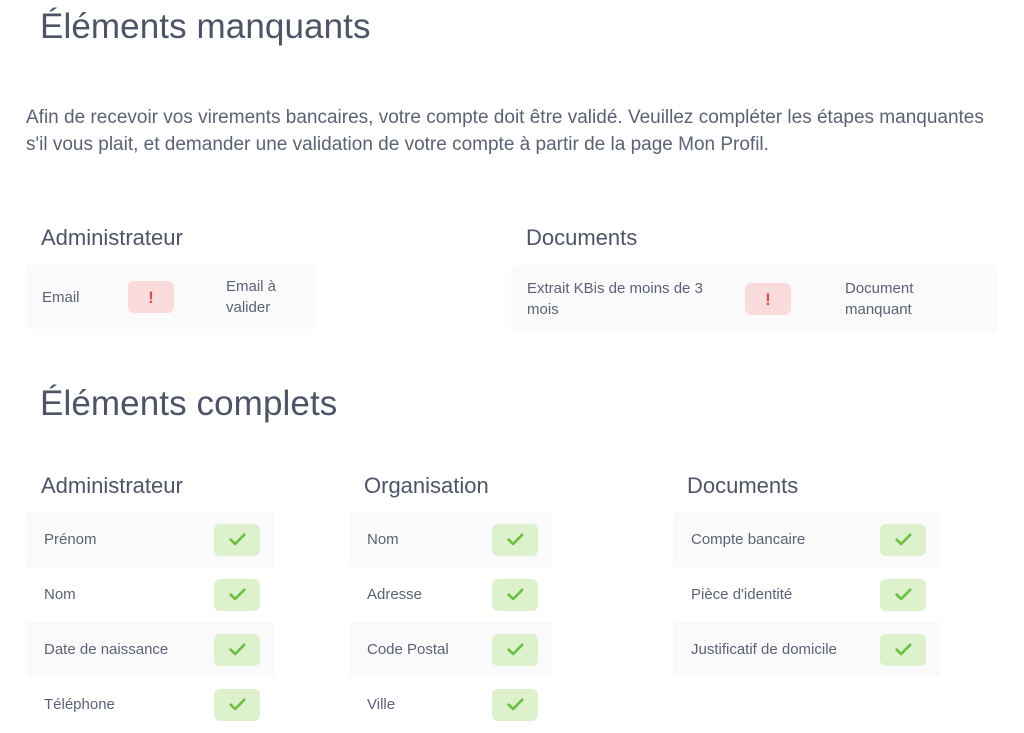 This screenshot has width=1024, height=733. I want to click on section-heading-complete-organisation: Organisation, so click(426, 485).